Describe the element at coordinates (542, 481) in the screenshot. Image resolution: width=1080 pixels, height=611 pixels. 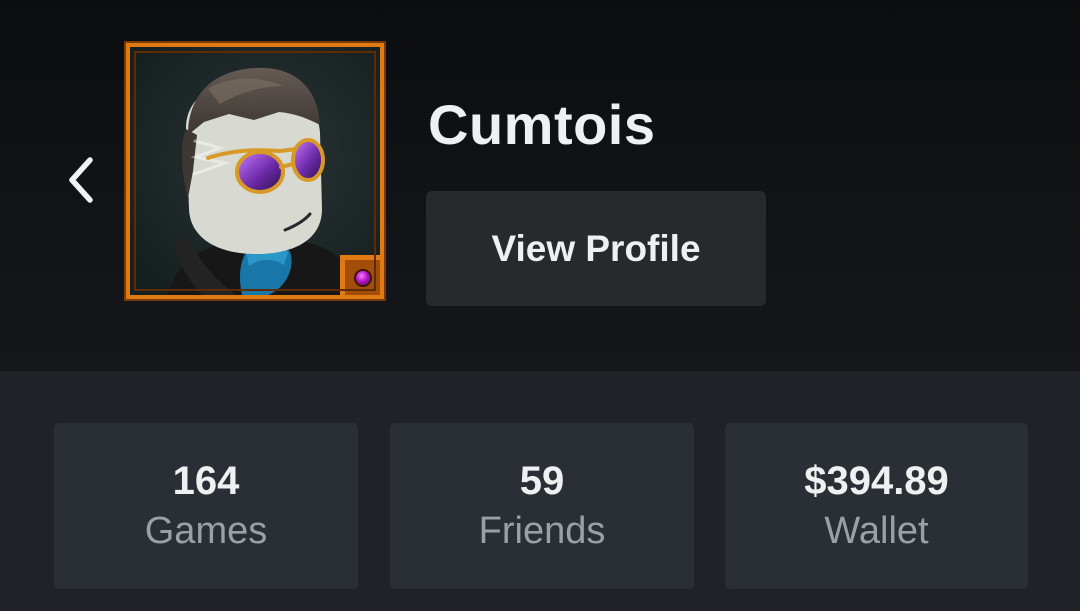
I see `friends-count: 59` at that location.